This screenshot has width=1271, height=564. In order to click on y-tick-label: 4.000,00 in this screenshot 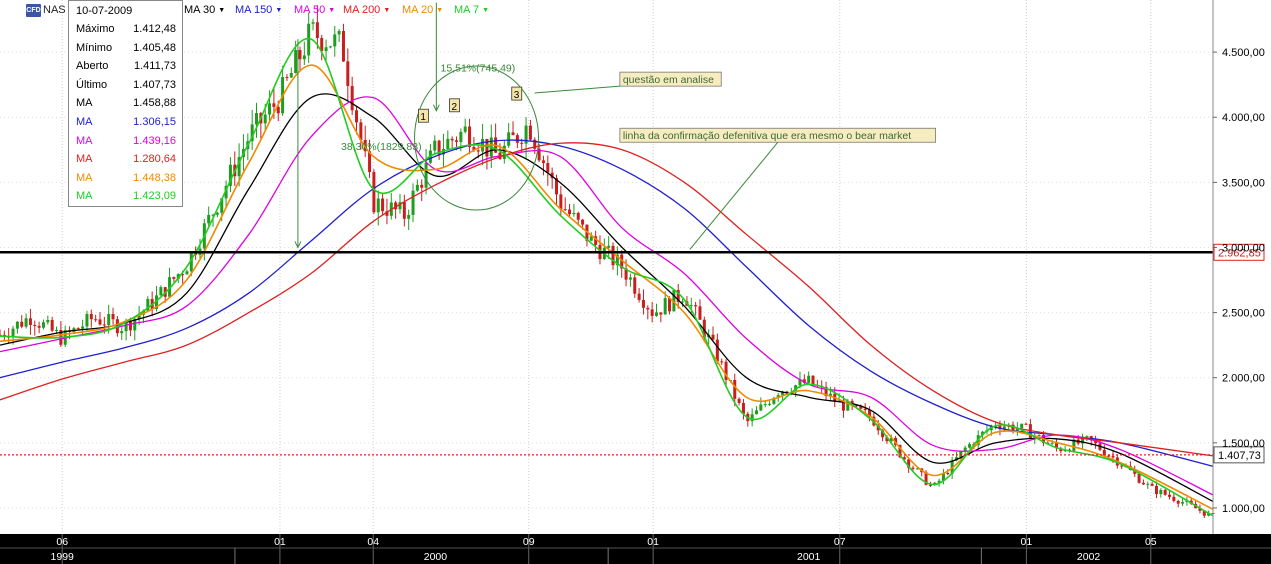, I will do `click(1243, 118)`.